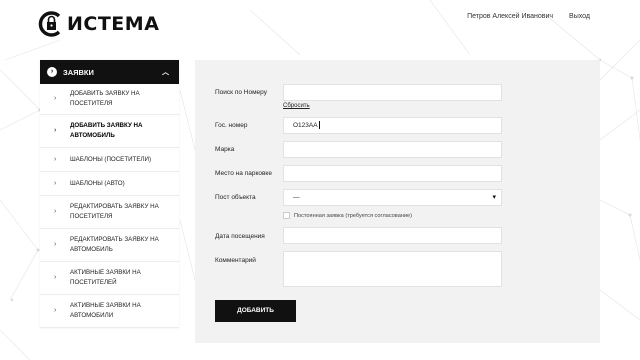 The height and width of the screenshot is (360, 640). I want to click on sidebar-header-requests: › ЗАЯВКИ ︿, so click(109, 72).